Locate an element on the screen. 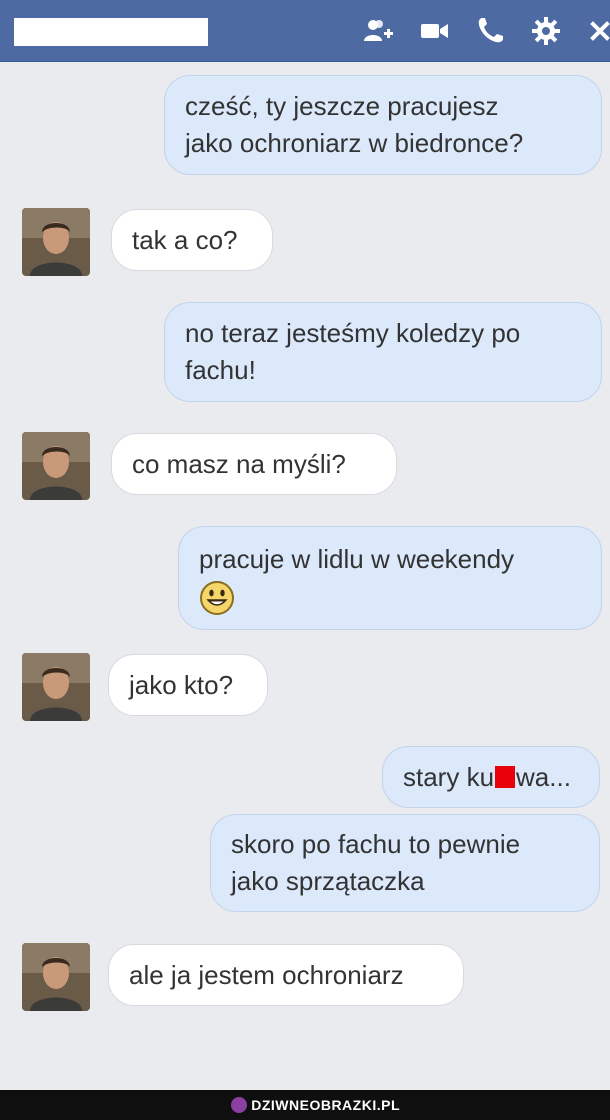 This screenshot has width=610, height=1120. gear-icon is located at coordinates (546, 31).